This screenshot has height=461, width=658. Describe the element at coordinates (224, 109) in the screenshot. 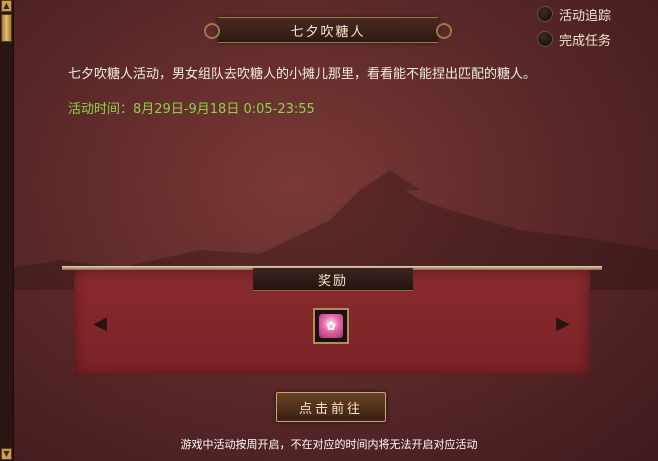

I see `time-value: 8月29日-9月18日 0:05-23:55` at that location.